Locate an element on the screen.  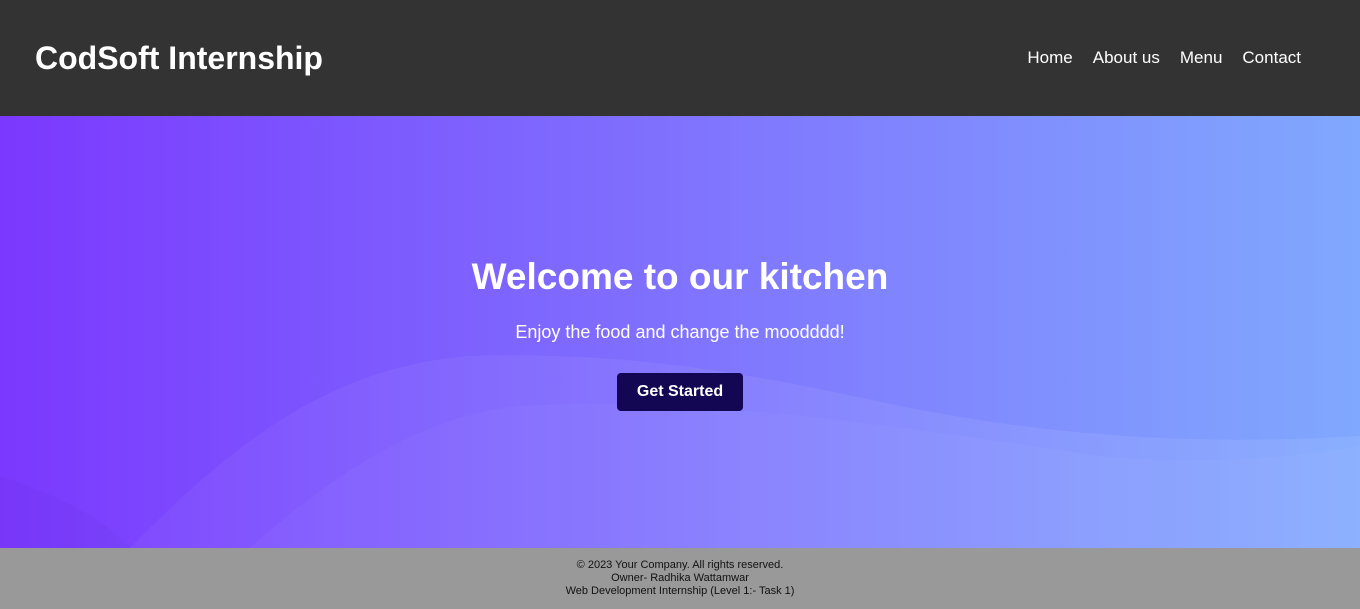
get-started-button: Get Started is located at coordinates (680, 392).